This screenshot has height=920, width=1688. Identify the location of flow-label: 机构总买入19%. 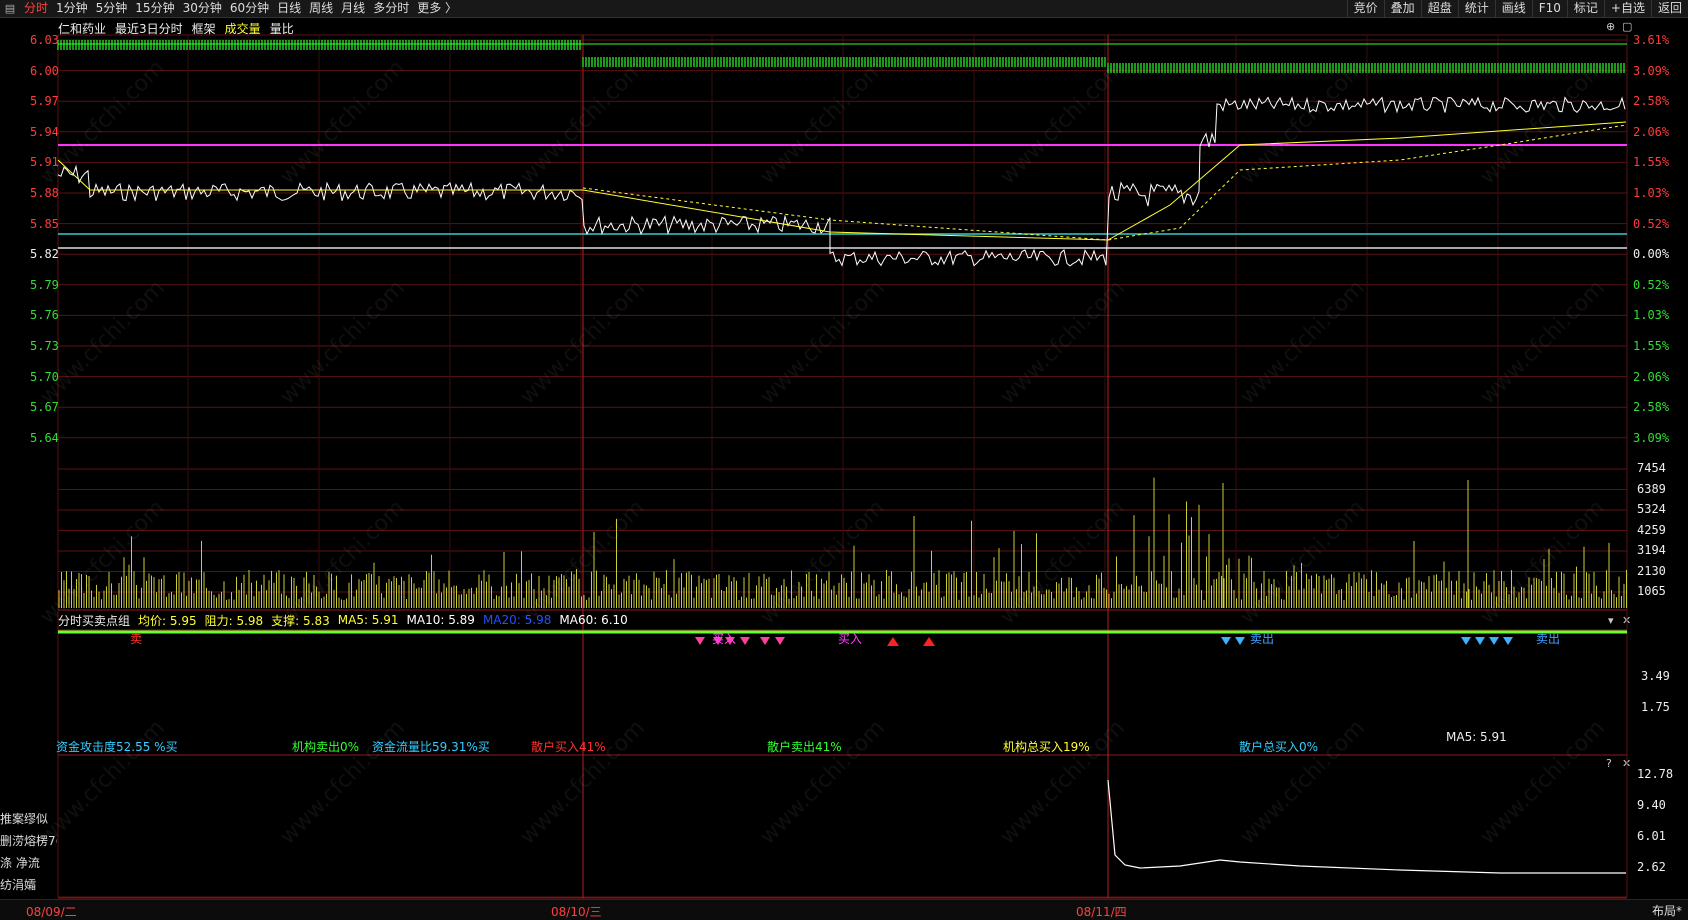
(1046, 747).